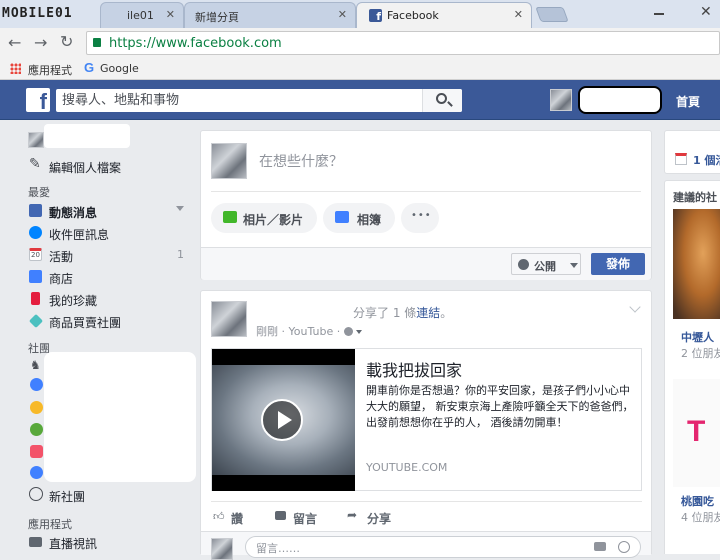 Image resolution: width=720 pixels, height=560 pixels. I want to click on home-link: 首頁, so click(688, 101).